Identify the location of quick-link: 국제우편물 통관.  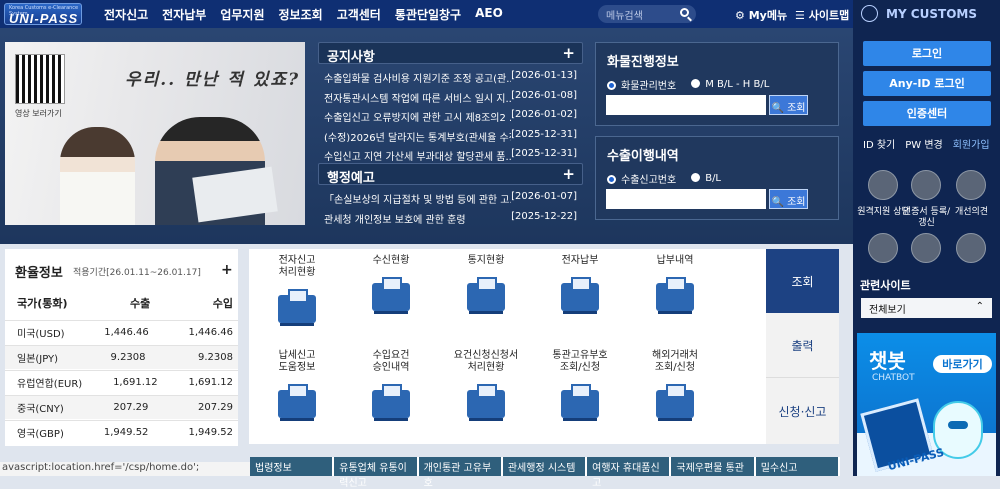
(713, 466).